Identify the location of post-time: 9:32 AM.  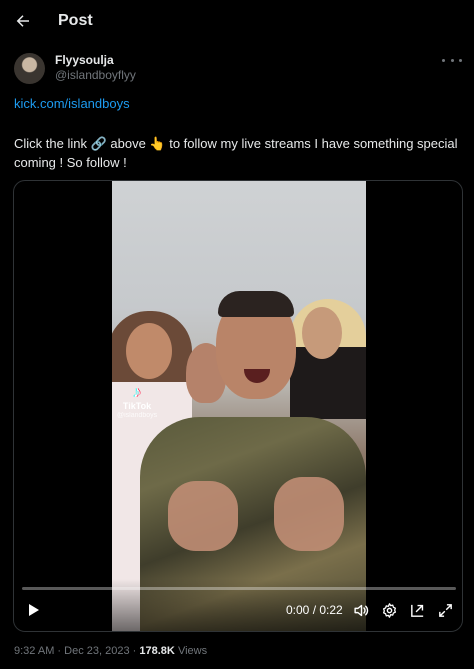
(34, 651).